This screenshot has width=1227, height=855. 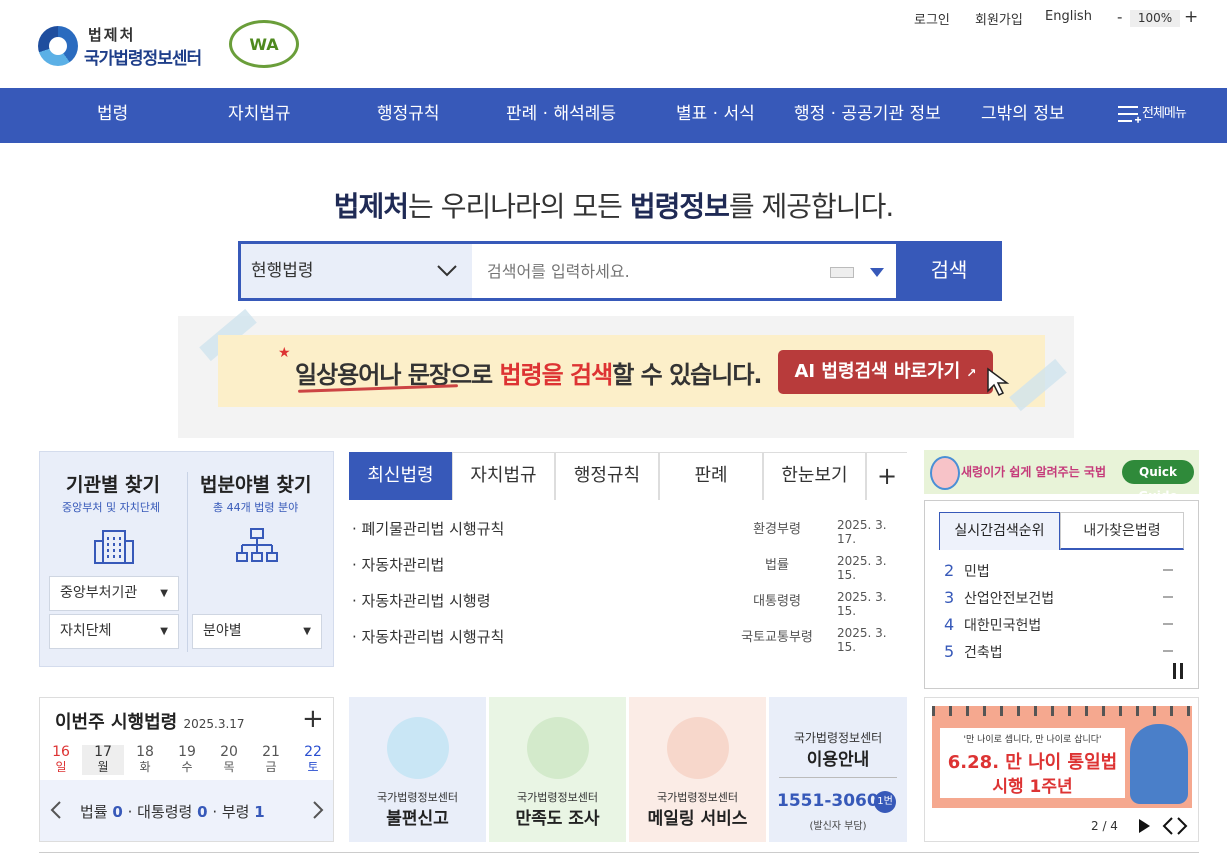 What do you see at coordinates (187, 562) in the screenshot?
I see `divider` at bounding box center [187, 562].